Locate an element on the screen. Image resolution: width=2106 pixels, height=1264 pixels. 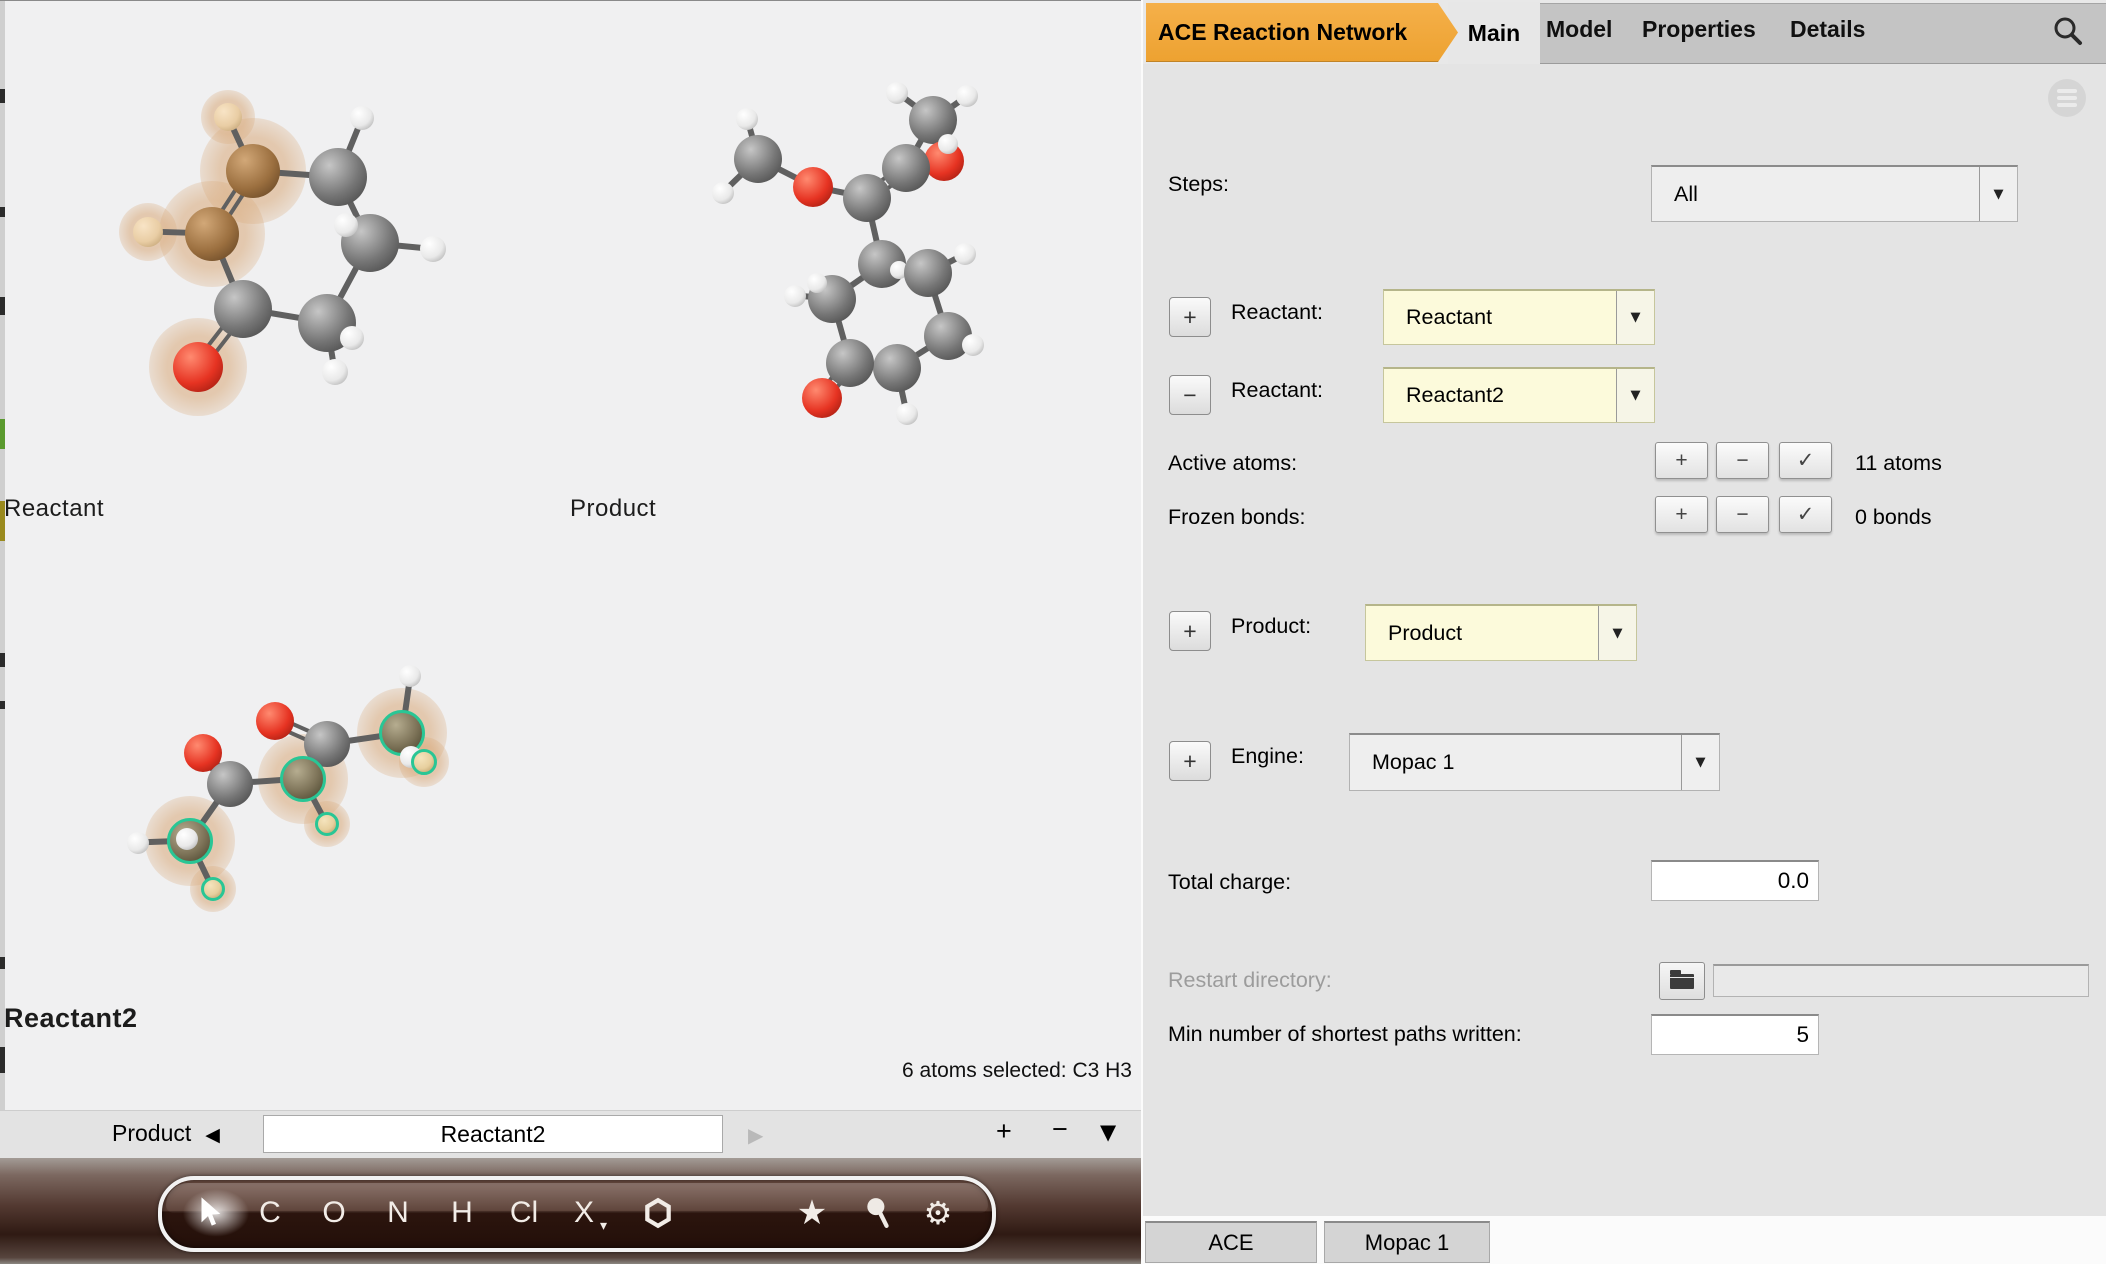
settings-gear-icon: ⚙ is located at coordinates (938, 1213).